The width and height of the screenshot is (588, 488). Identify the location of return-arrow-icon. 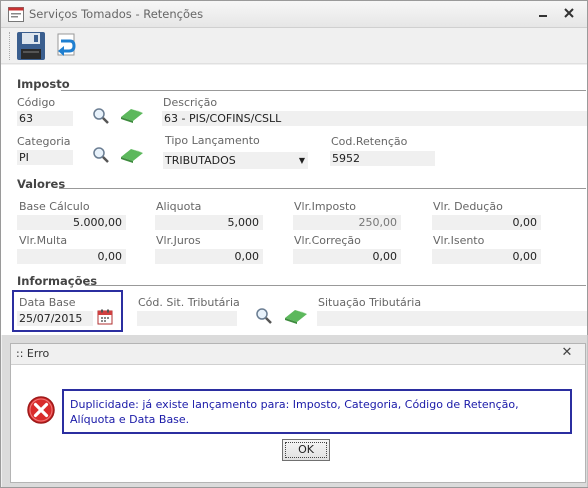
(66, 44).